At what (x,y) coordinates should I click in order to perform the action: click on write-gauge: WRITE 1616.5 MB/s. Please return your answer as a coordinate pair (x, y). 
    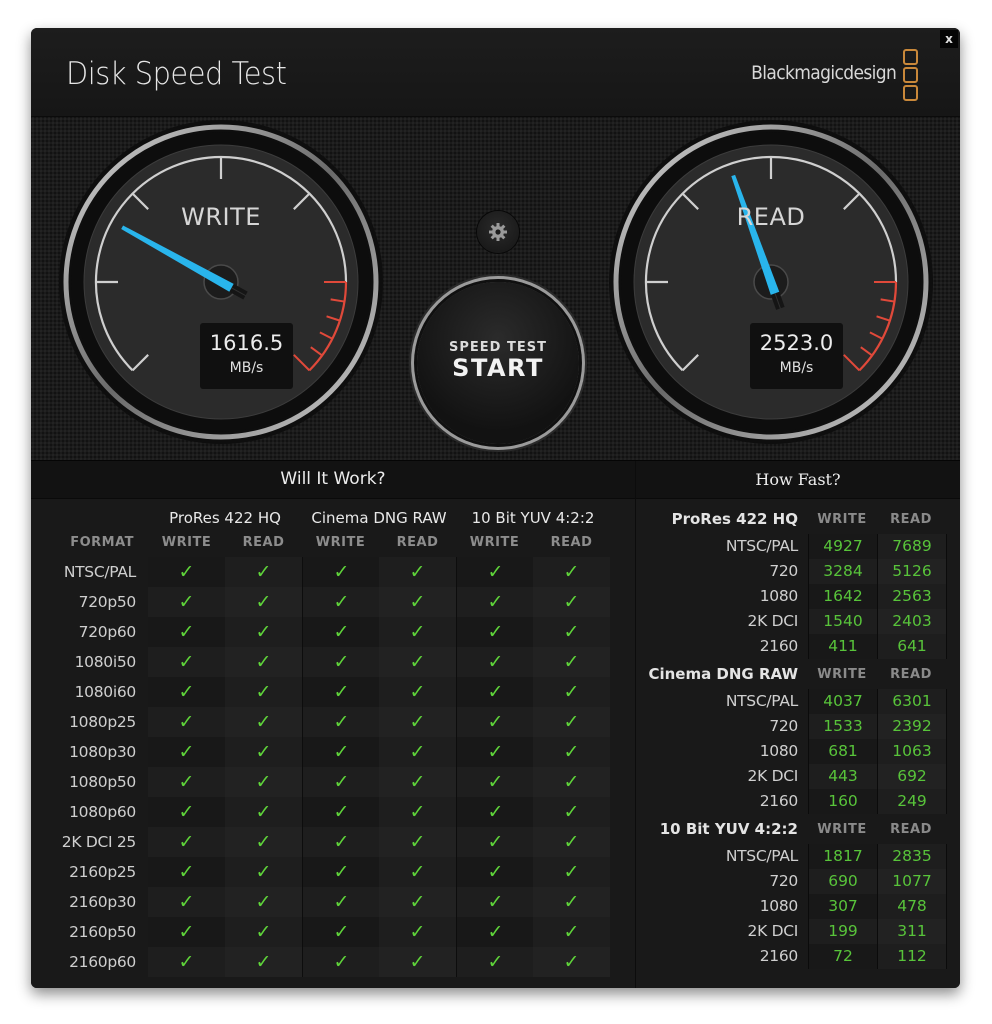
    Looking at the image, I should click on (221, 282).